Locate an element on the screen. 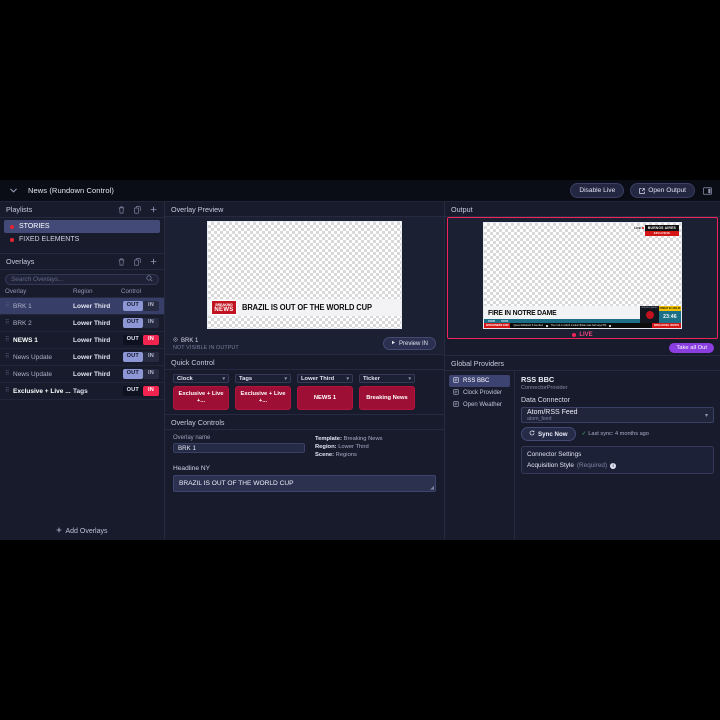 This screenshot has height=720, width=720. playlists-actions is located at coordinates (137, 209).